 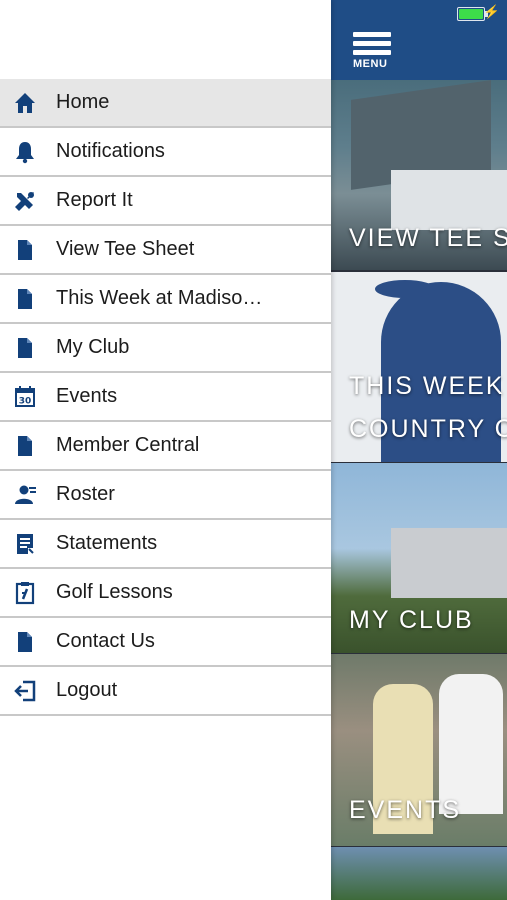 What do you see at coordinates (472, 14) in the screenshot?
I see `battery-icon` at bounding box center [472, 14].